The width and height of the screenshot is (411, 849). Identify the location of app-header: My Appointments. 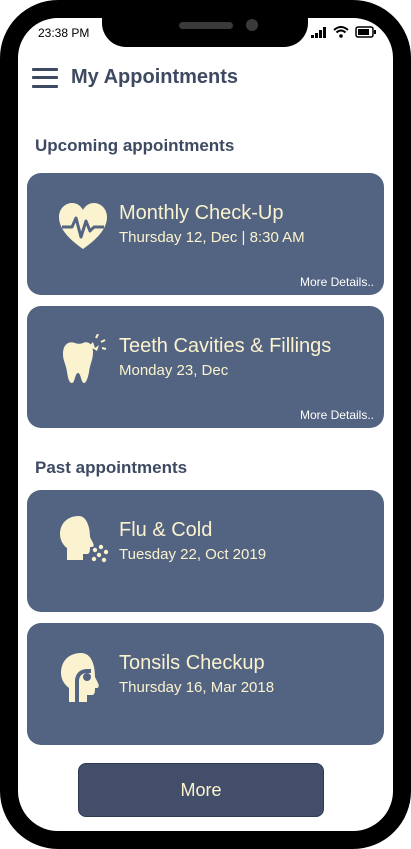
(135, 77).